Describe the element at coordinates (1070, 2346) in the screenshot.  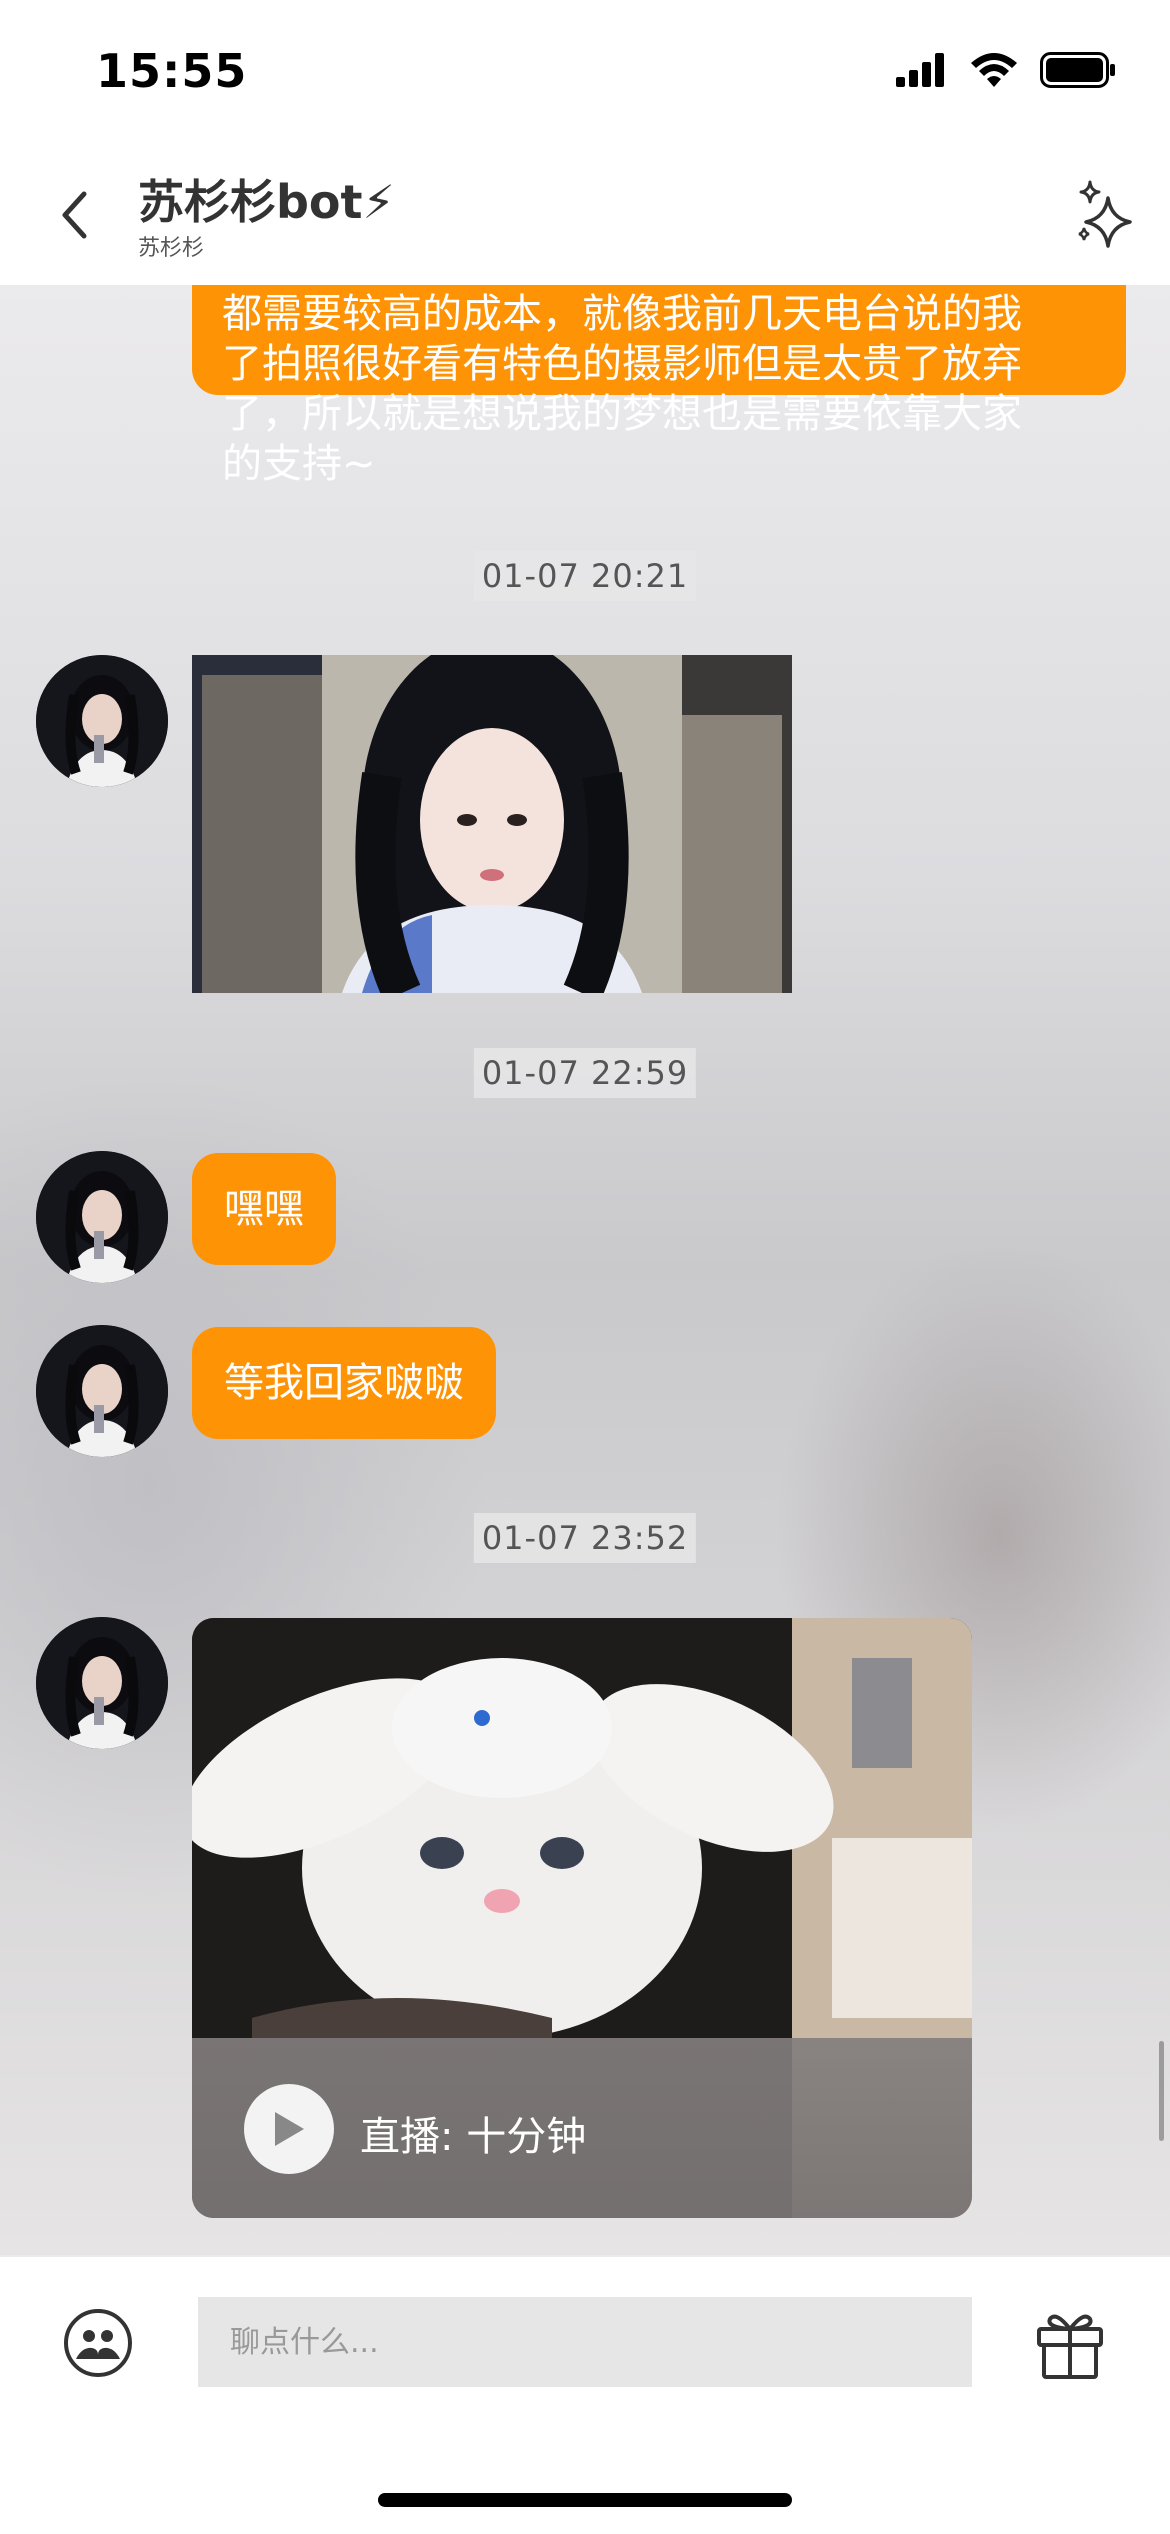
I see `gift-icon` at that location.